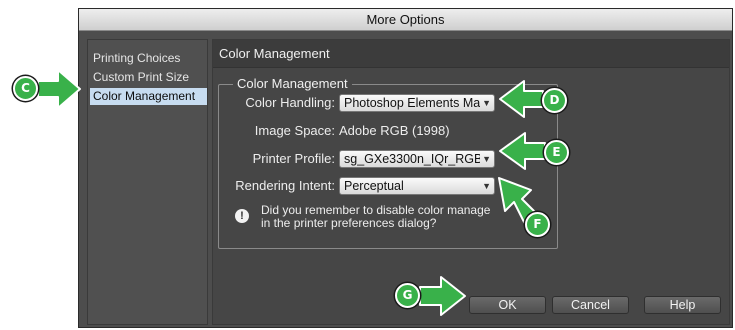 This screenshot has width=735, height=330. What do you see at coordinates (59, 89) in the screenshot?
I see `arrow-c` at bounding box center [59, 89].